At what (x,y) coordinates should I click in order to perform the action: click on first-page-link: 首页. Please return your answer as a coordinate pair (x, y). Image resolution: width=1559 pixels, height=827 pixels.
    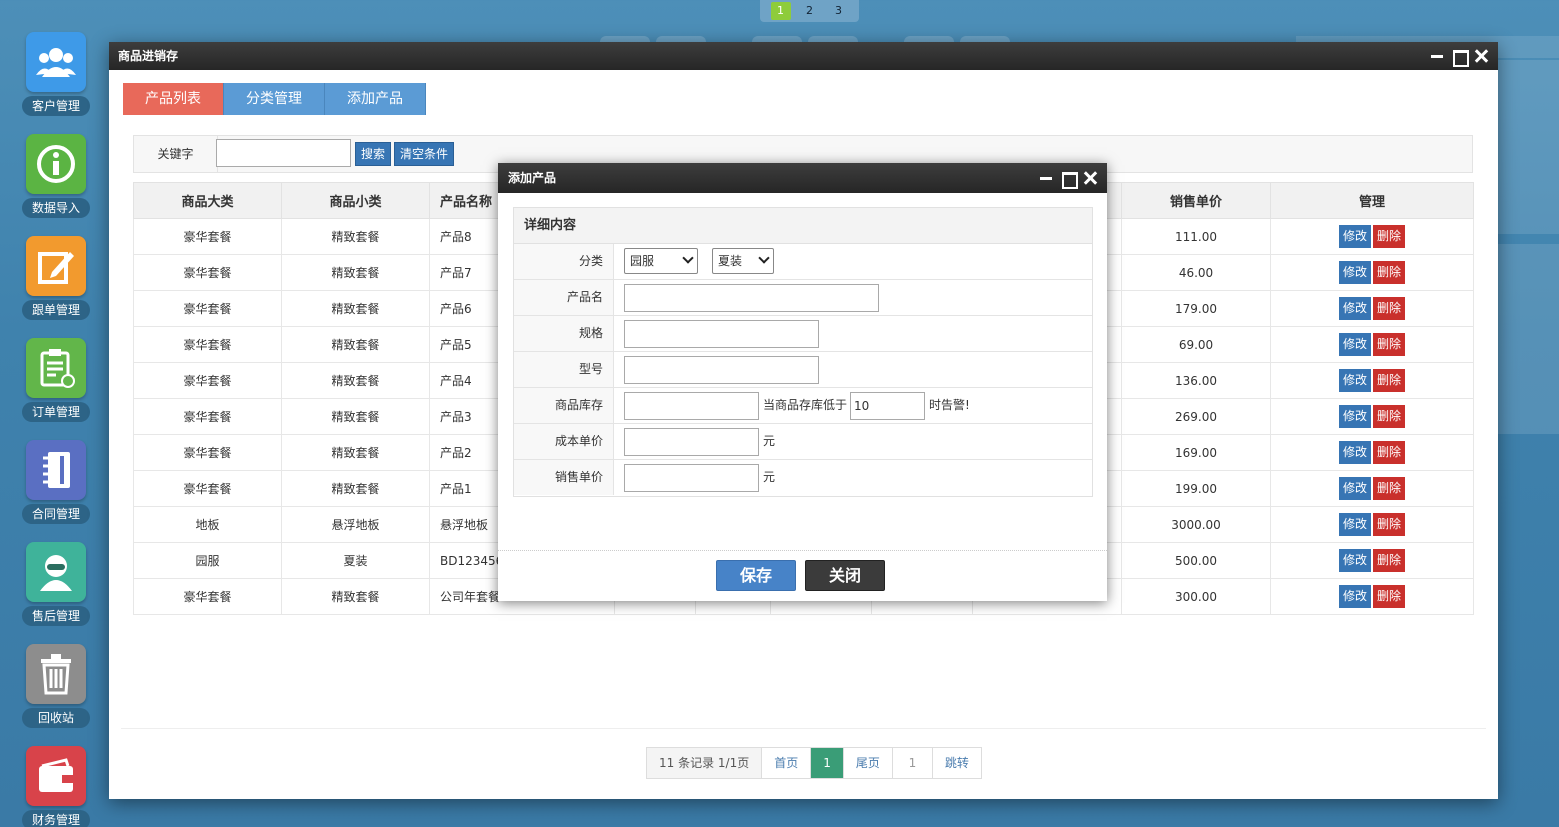
    Looking at the image, I should click on (787, 763).